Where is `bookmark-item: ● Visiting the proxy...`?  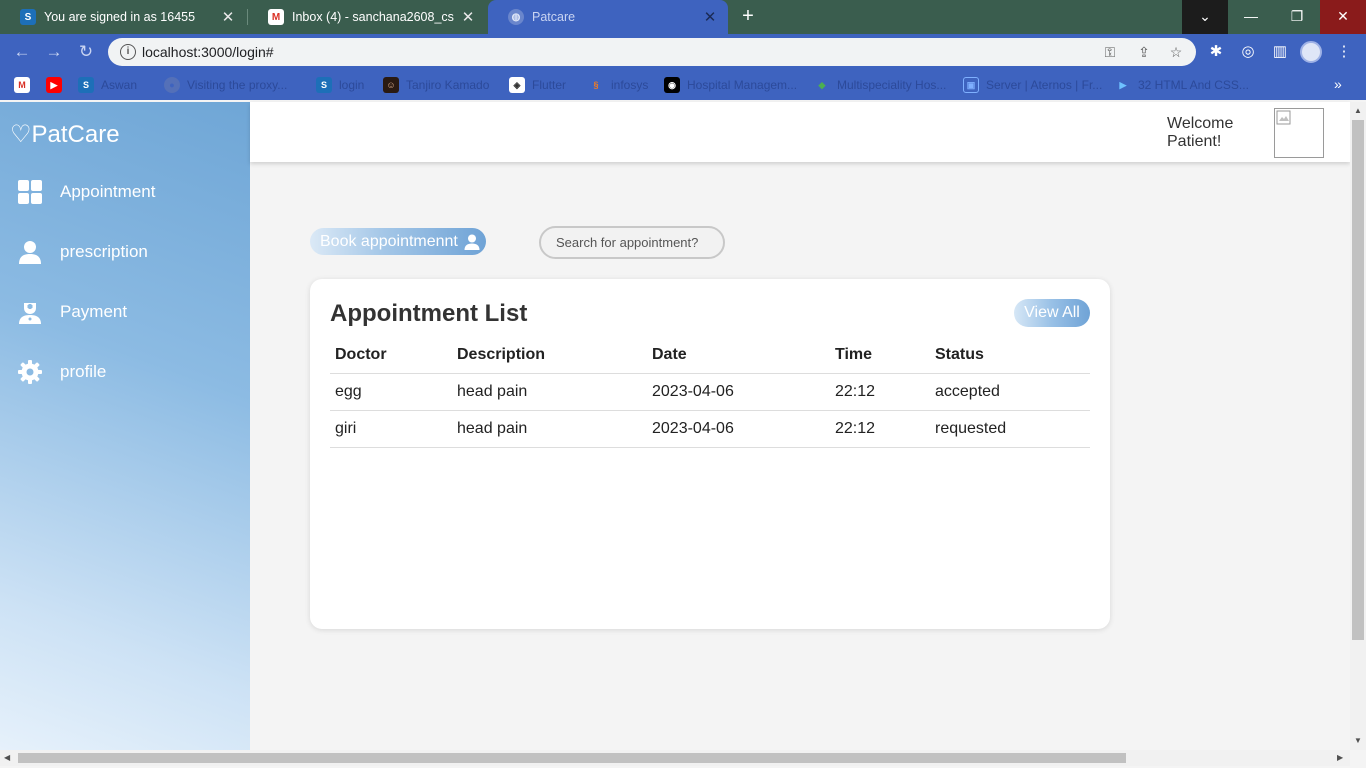
bookmark-item: ● Visiting the proxy... is located at coordinates (225, 85).